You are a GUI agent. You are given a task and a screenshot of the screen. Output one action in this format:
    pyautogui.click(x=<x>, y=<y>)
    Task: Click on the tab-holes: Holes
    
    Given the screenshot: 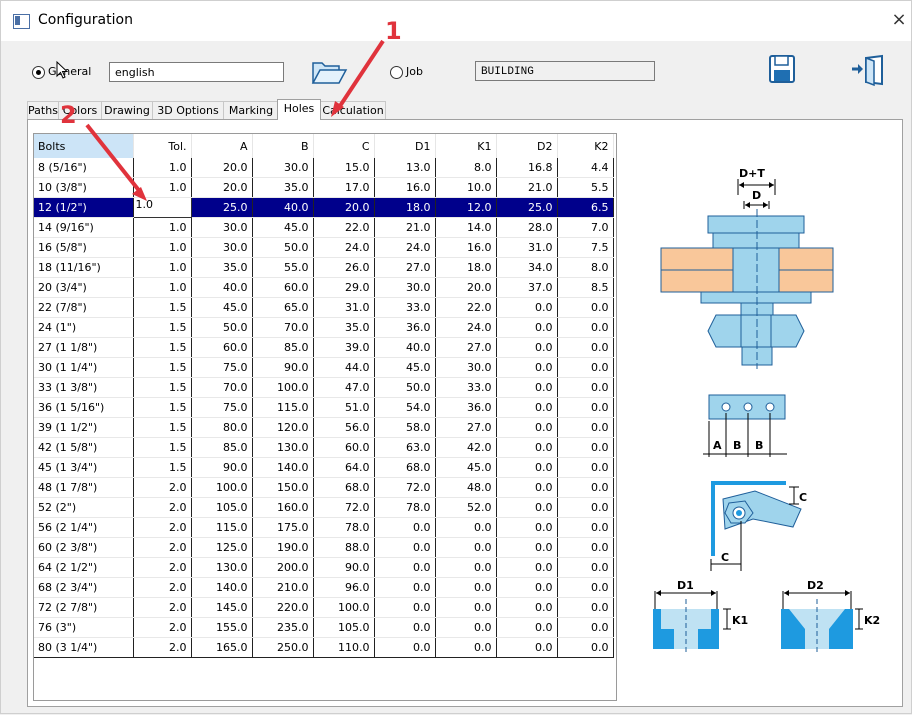 What is the action you would take?
    pyautogui.click(x=299, y=109)
    